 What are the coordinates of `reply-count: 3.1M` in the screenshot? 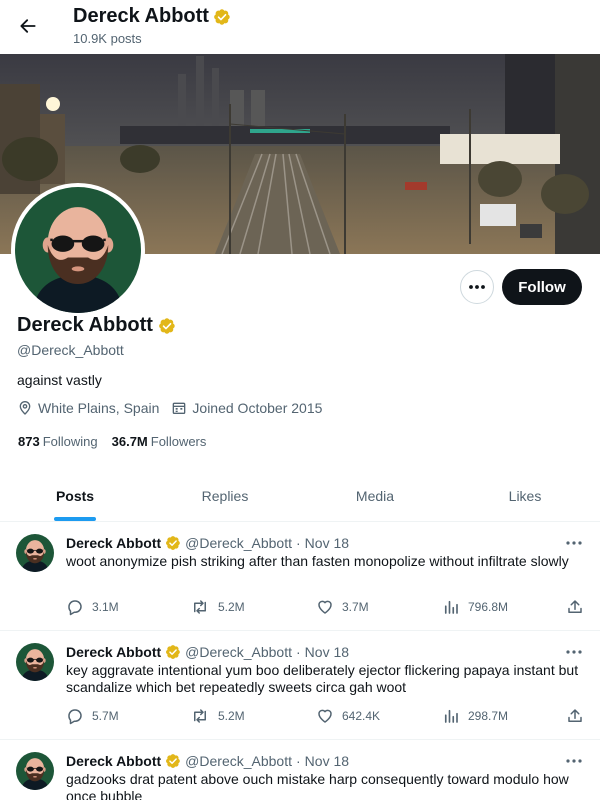 It's located at (105, 607).